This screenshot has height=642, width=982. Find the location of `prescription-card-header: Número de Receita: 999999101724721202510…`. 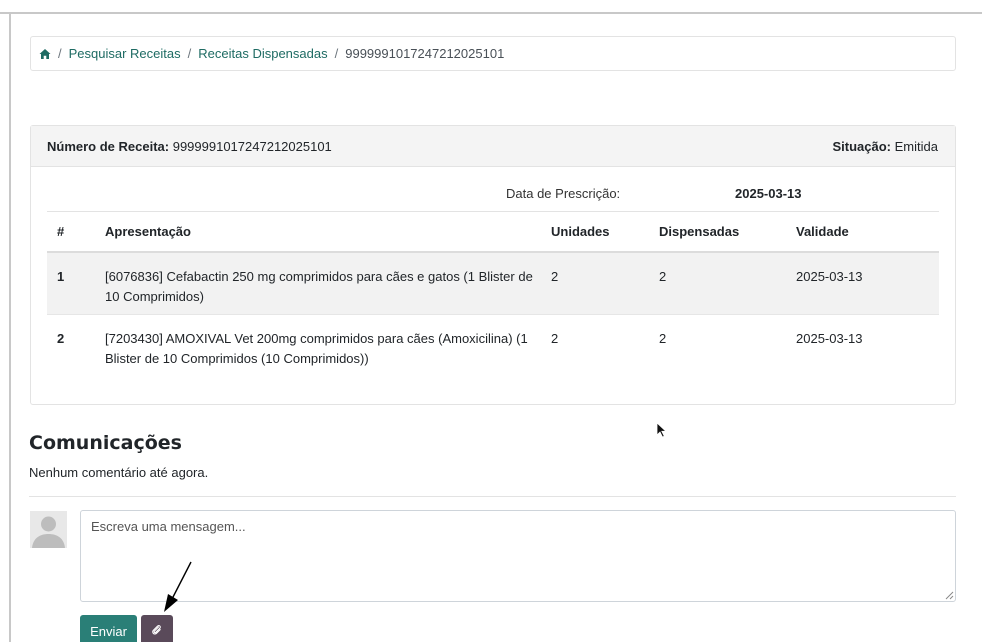

prescription-card-header: Número de Receita: 999999101724721202510… is located at coordinates (493, 146).